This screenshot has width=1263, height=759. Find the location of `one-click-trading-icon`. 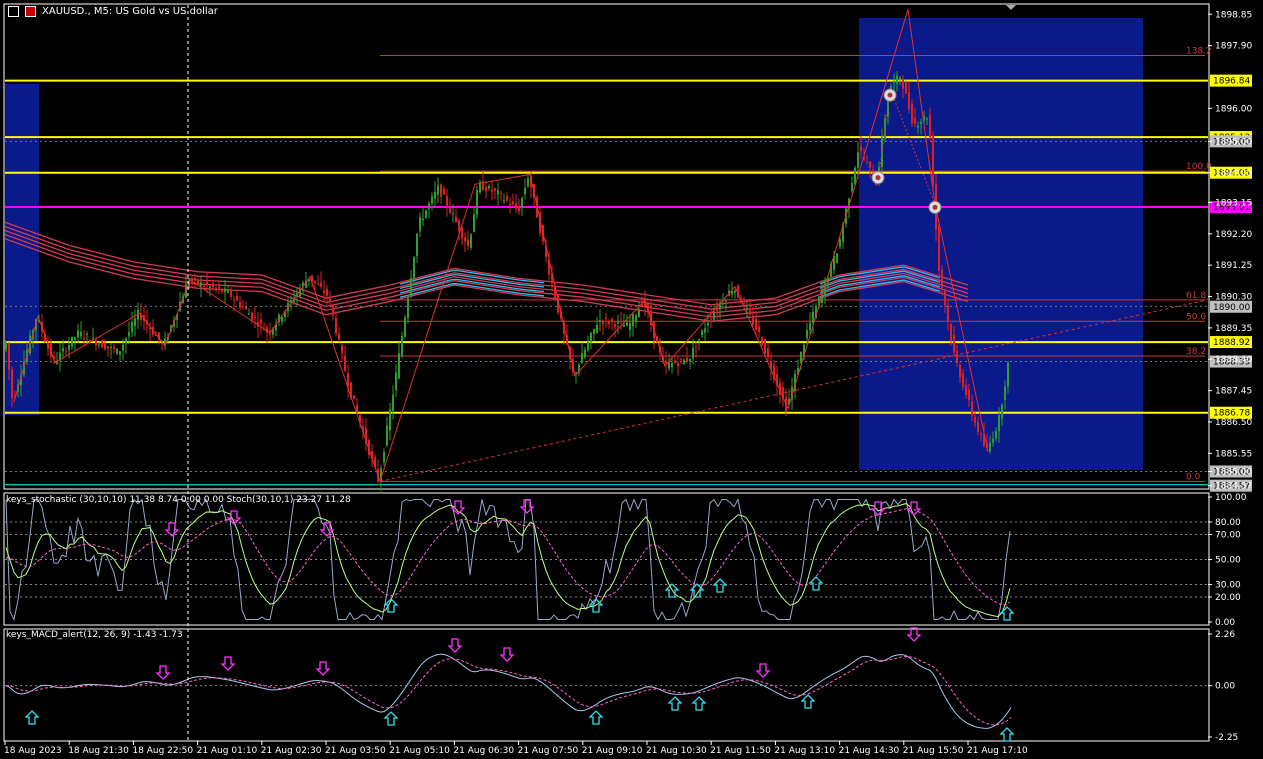

one-click-trading-icon is located at coordinates (30, 11).